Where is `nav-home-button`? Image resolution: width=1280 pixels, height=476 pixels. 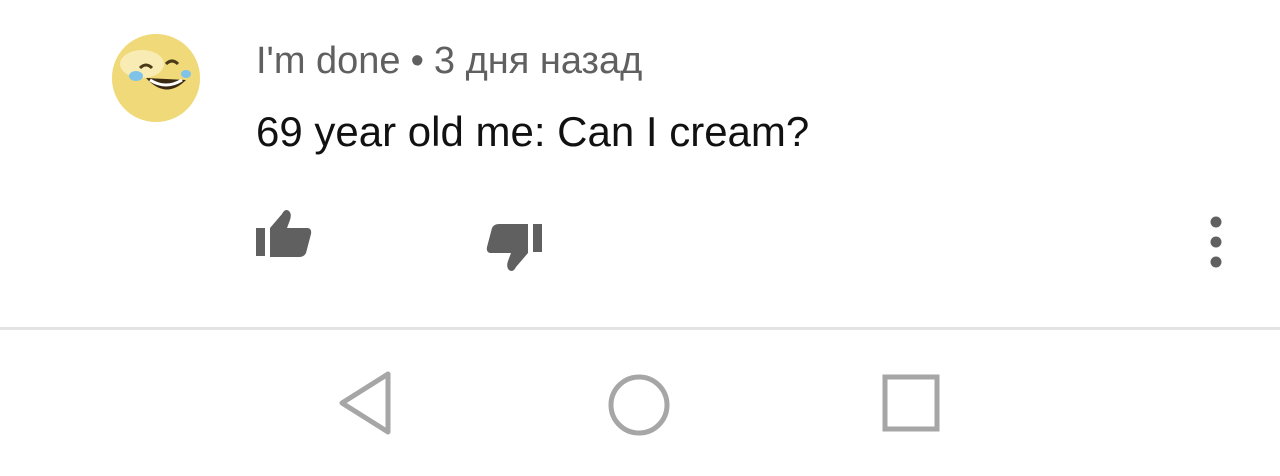
nav-home-button is located at coordinates (639, 405).